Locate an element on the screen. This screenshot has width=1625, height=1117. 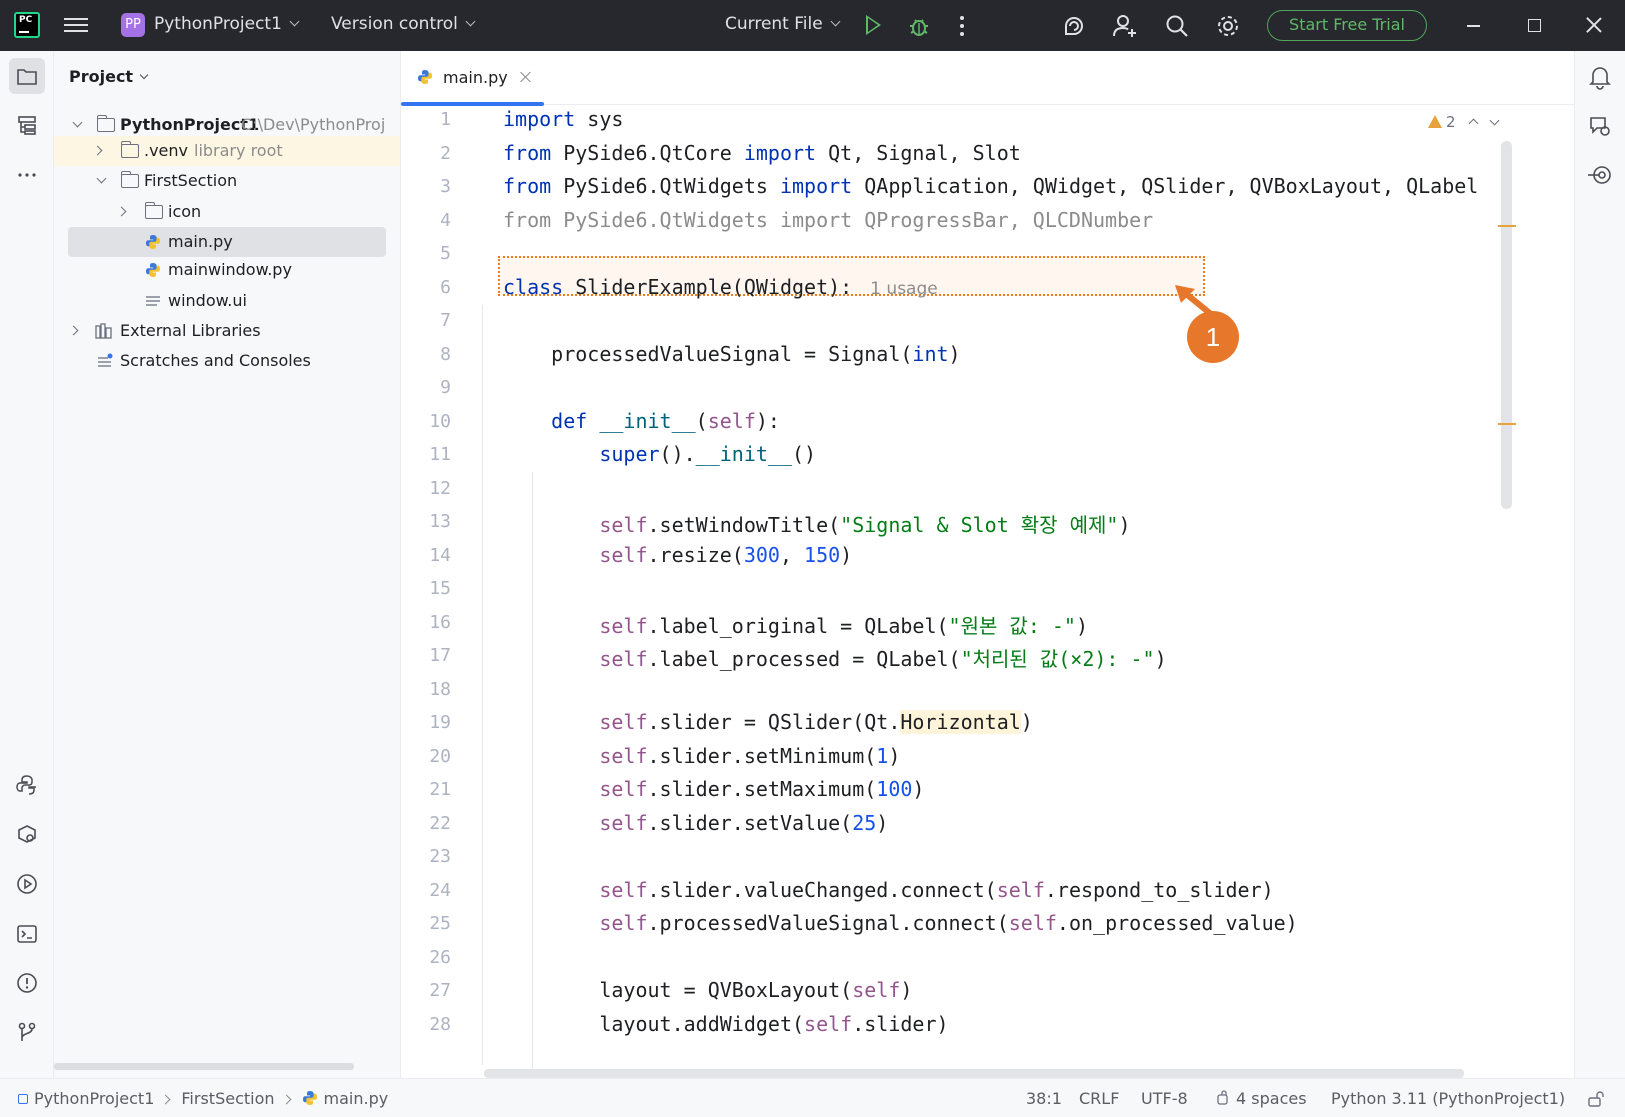
usage-hint: 1 usage is located at coordinates (904, 289).